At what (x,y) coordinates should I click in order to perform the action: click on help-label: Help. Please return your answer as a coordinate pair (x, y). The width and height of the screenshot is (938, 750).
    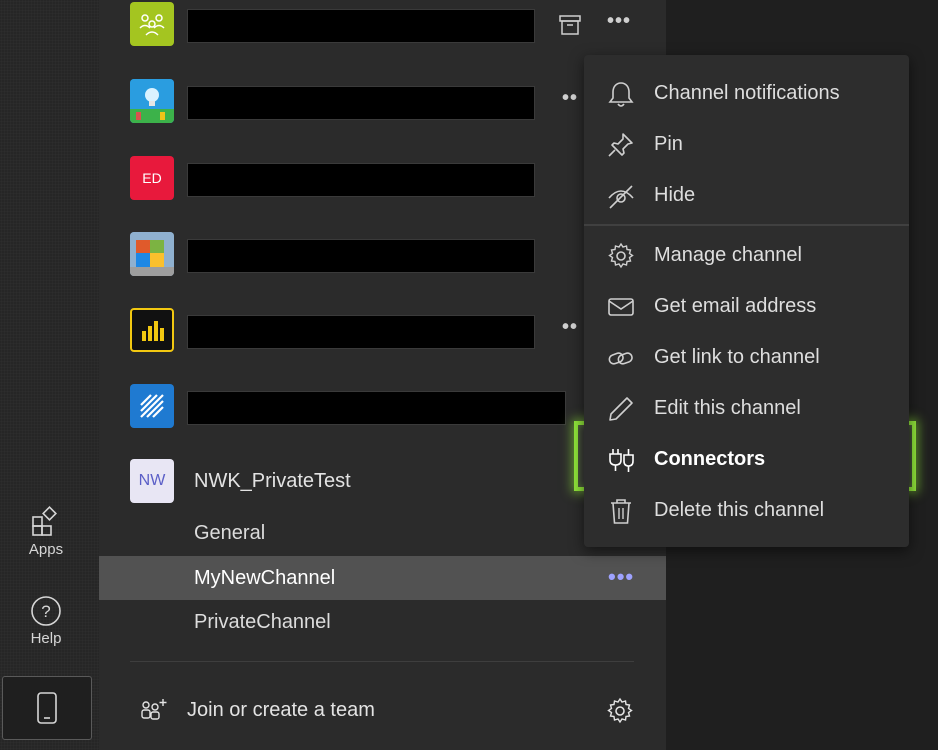
    Looking at the image, I should click on (46, 638).